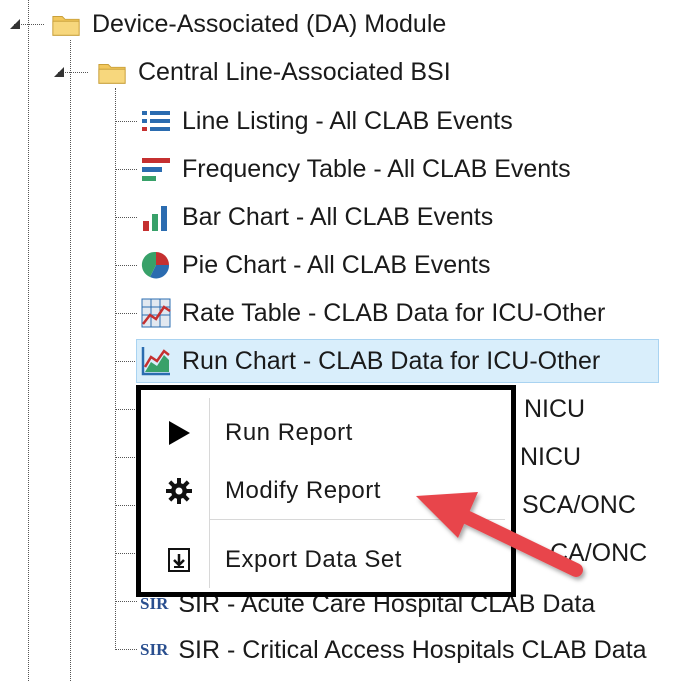 This screenshot has height=681, width=696. What do you see at coordinates (391, 361) in the screenshot?
I see `report-label: Run Chart - CLAB Data for ICU-Other` at bounding box center [391, 361].